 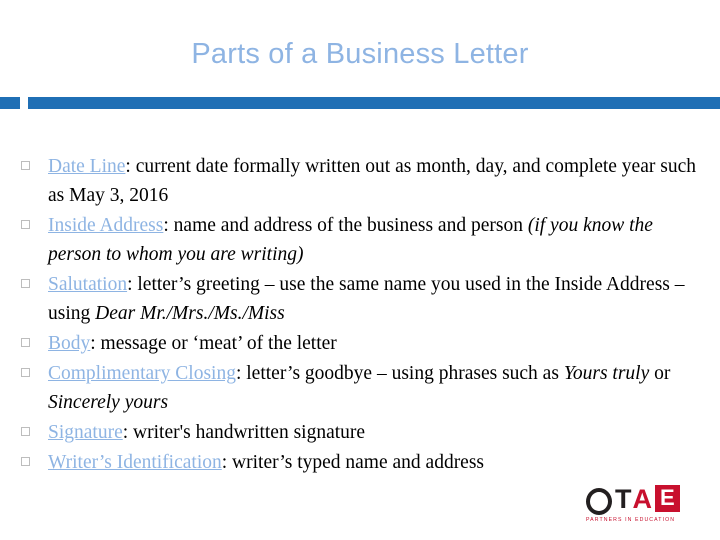 What do you see at coordinates (360, 54) in the screenshot?
I see `page-title: Parts of a Business Letter` at bounding box center [360, 54].